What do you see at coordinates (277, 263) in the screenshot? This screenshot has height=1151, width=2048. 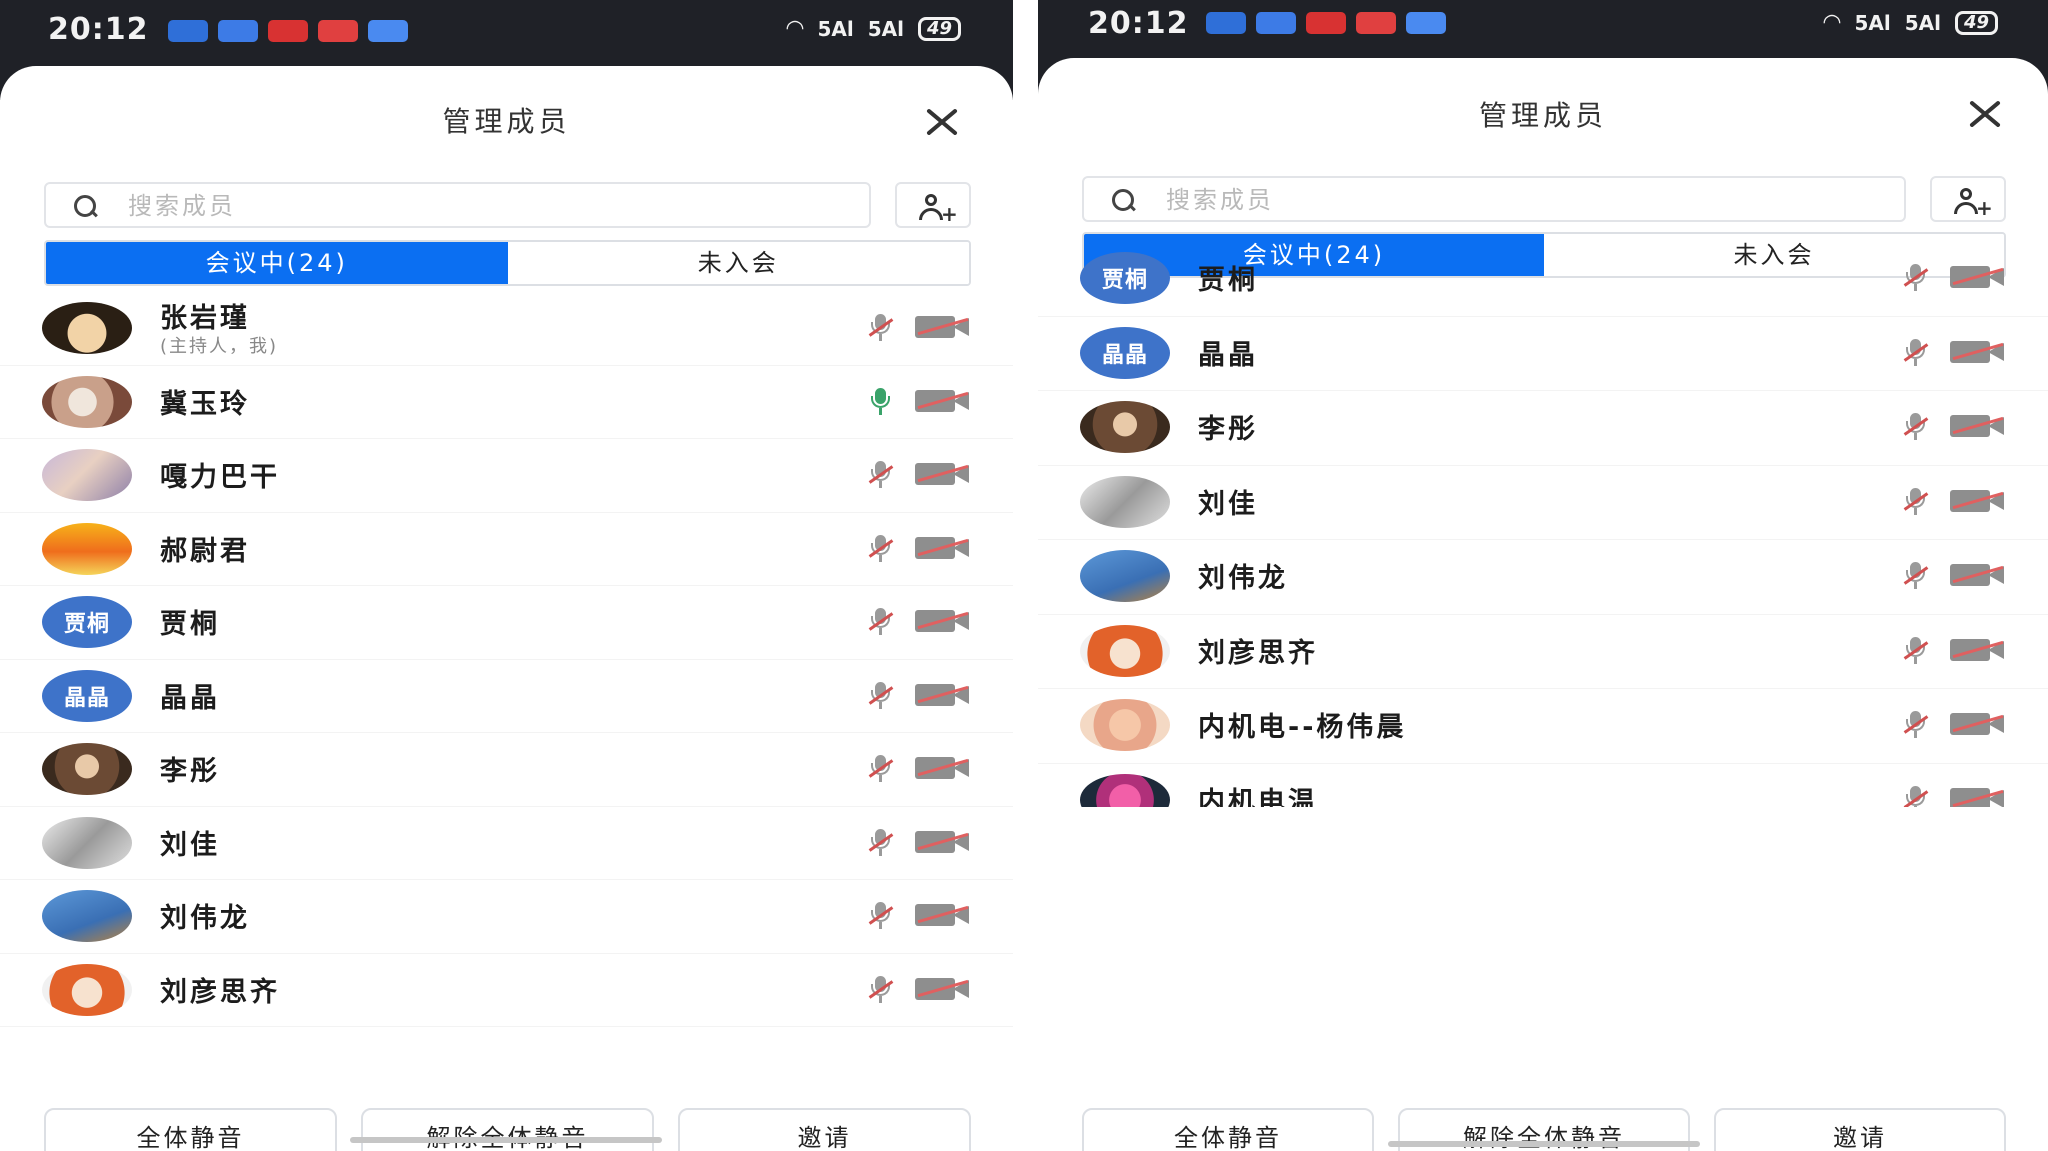 I see `tab-in-meeting: 会议中(24)` at bounding box center [277, 263].